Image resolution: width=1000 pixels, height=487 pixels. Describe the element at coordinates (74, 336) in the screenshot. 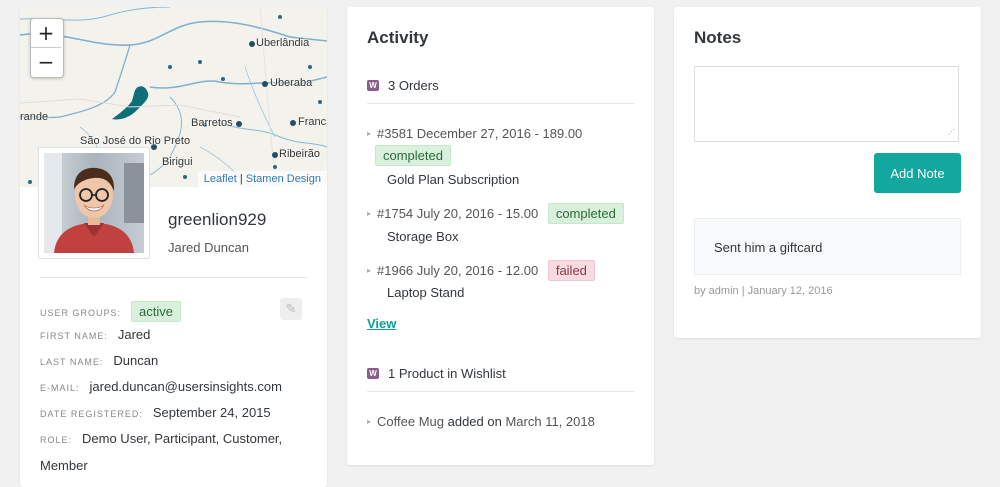

I see `field-label: FIRST NAME:` at that location.